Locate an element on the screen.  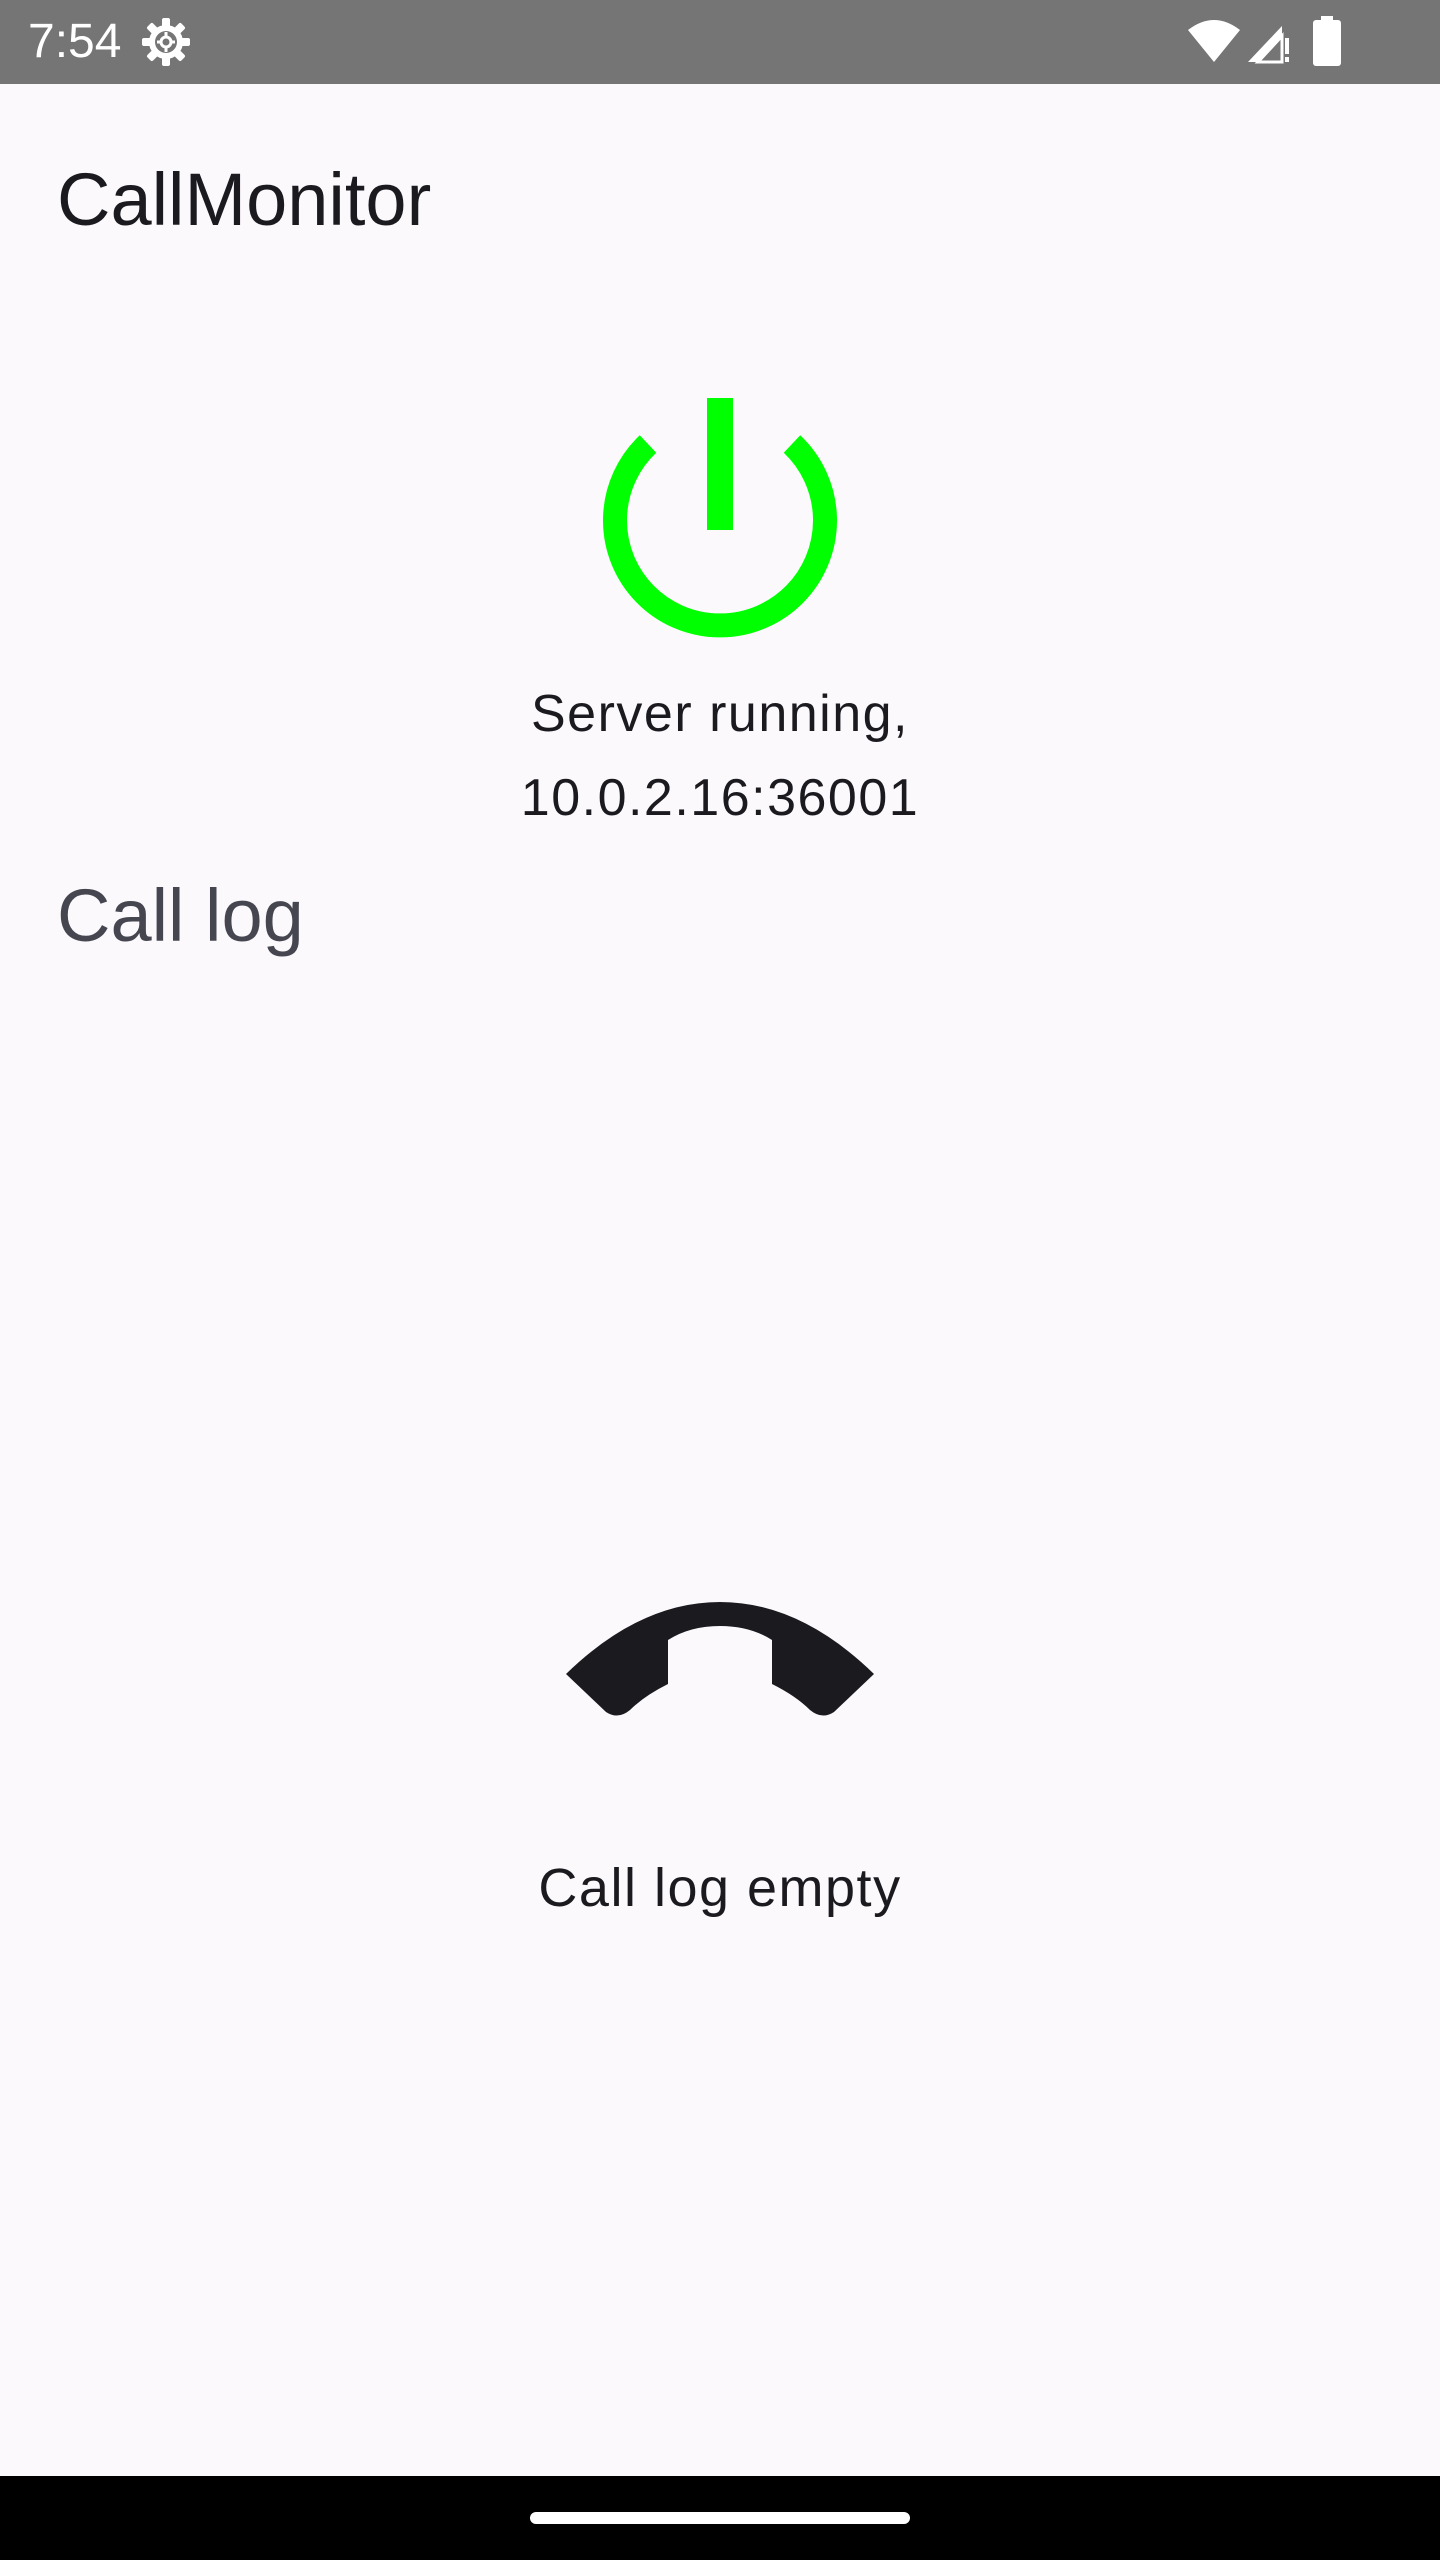
settings-gear-icon is located at coordinates (166, 42).